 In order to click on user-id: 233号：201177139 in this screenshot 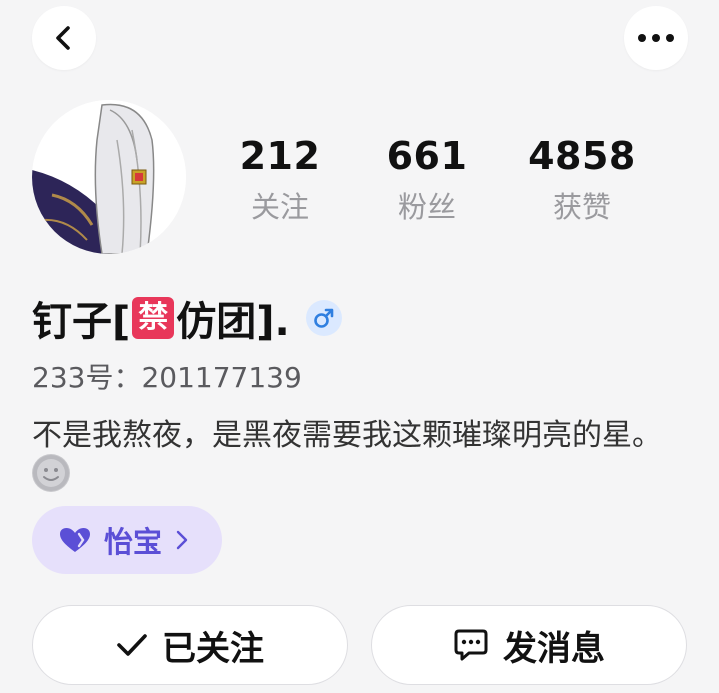, I will do `click(167, 377)`.